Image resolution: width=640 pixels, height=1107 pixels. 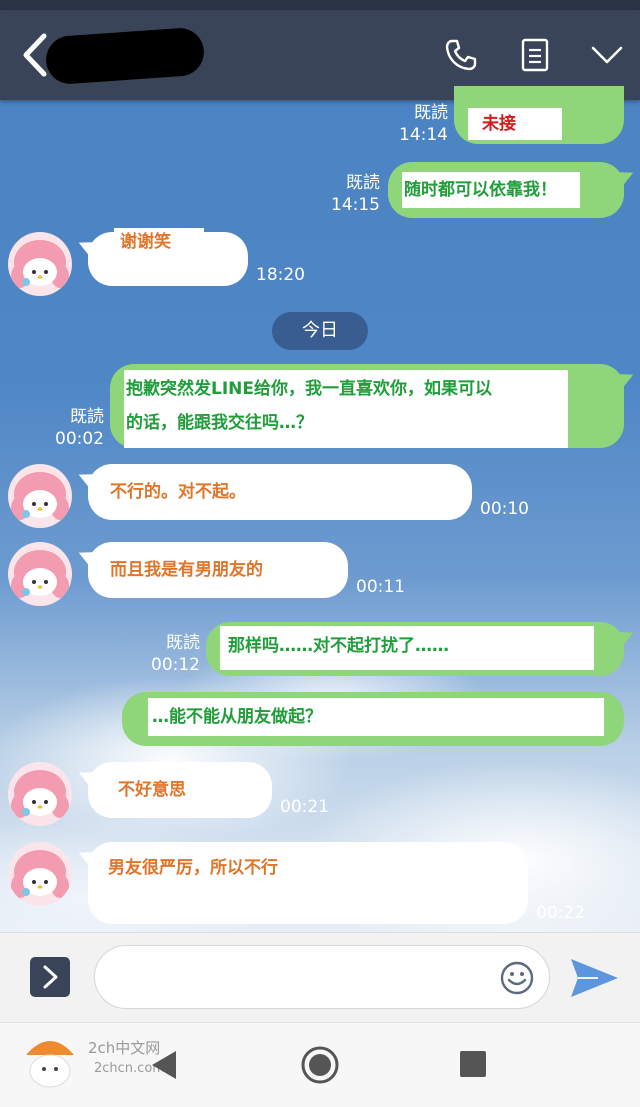 I want to click on message-text: 抱歉突然发LINE给你，我一直喜欢你，如果可以 的话，能跟我交往吗…？, so click(x=346, y=409).